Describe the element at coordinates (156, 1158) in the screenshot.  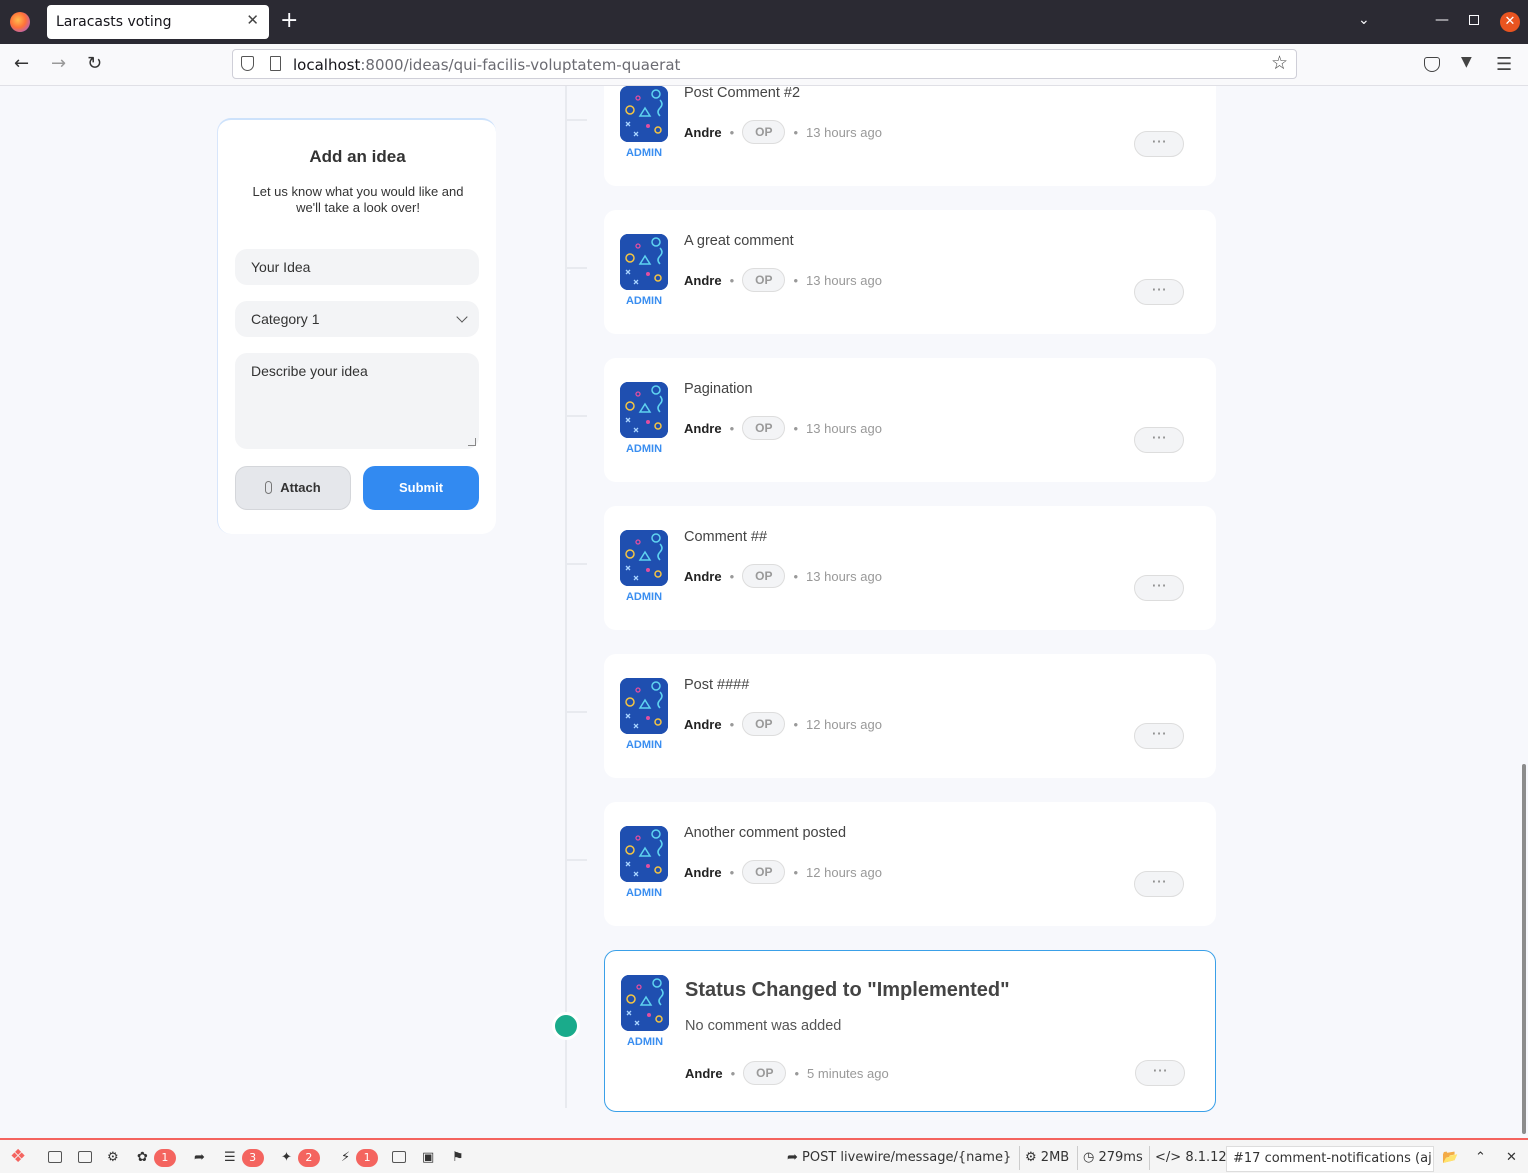
I see `views-tab: ✿ 1` at that location.